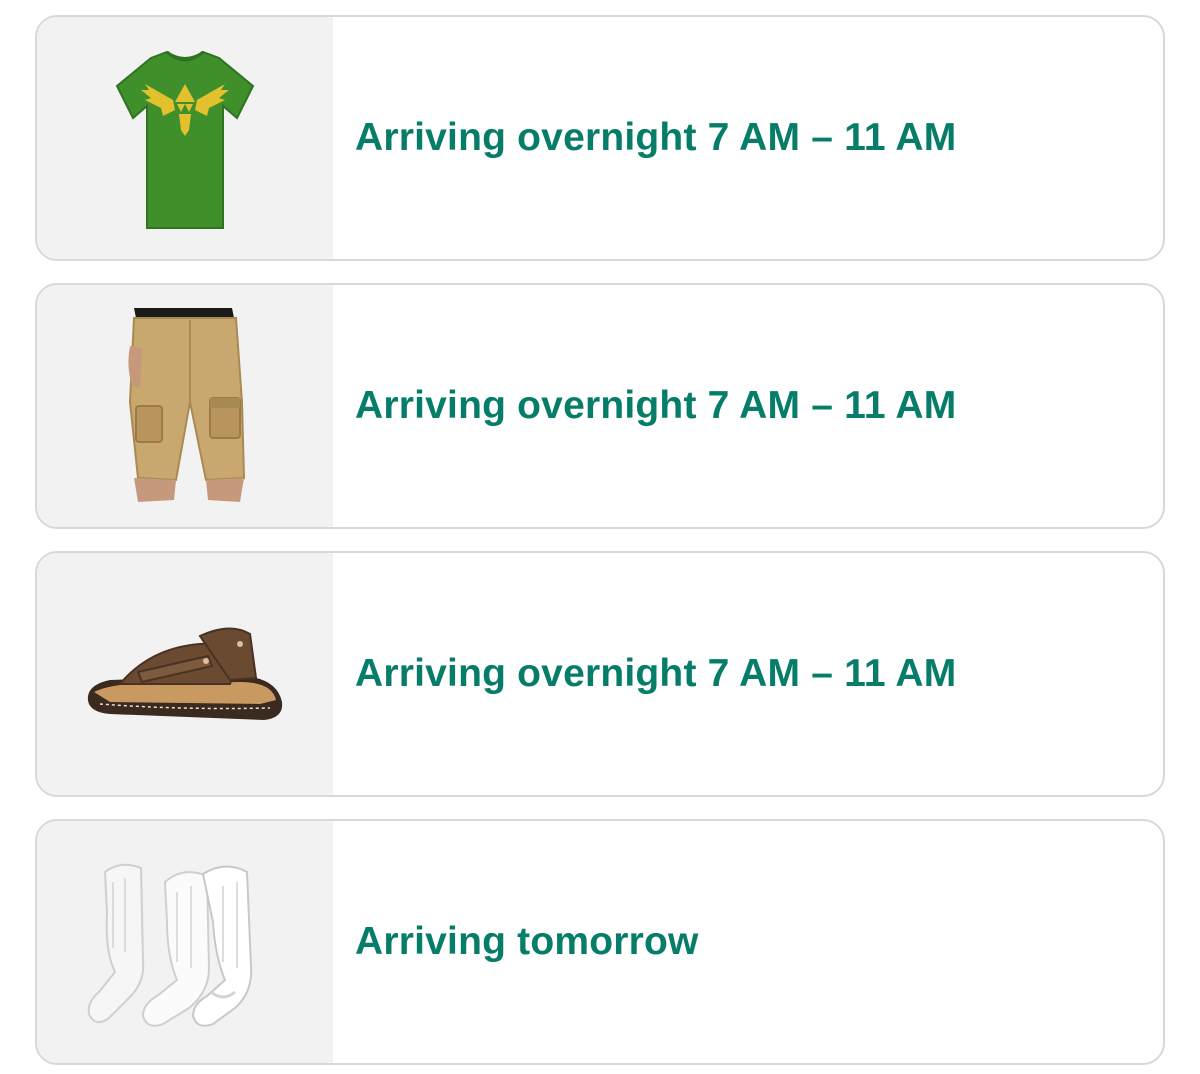 Image resolution: width=1200 pixels, height=1074 pixels. I want to click on cargo-shorts-icon, so click(187, 405).